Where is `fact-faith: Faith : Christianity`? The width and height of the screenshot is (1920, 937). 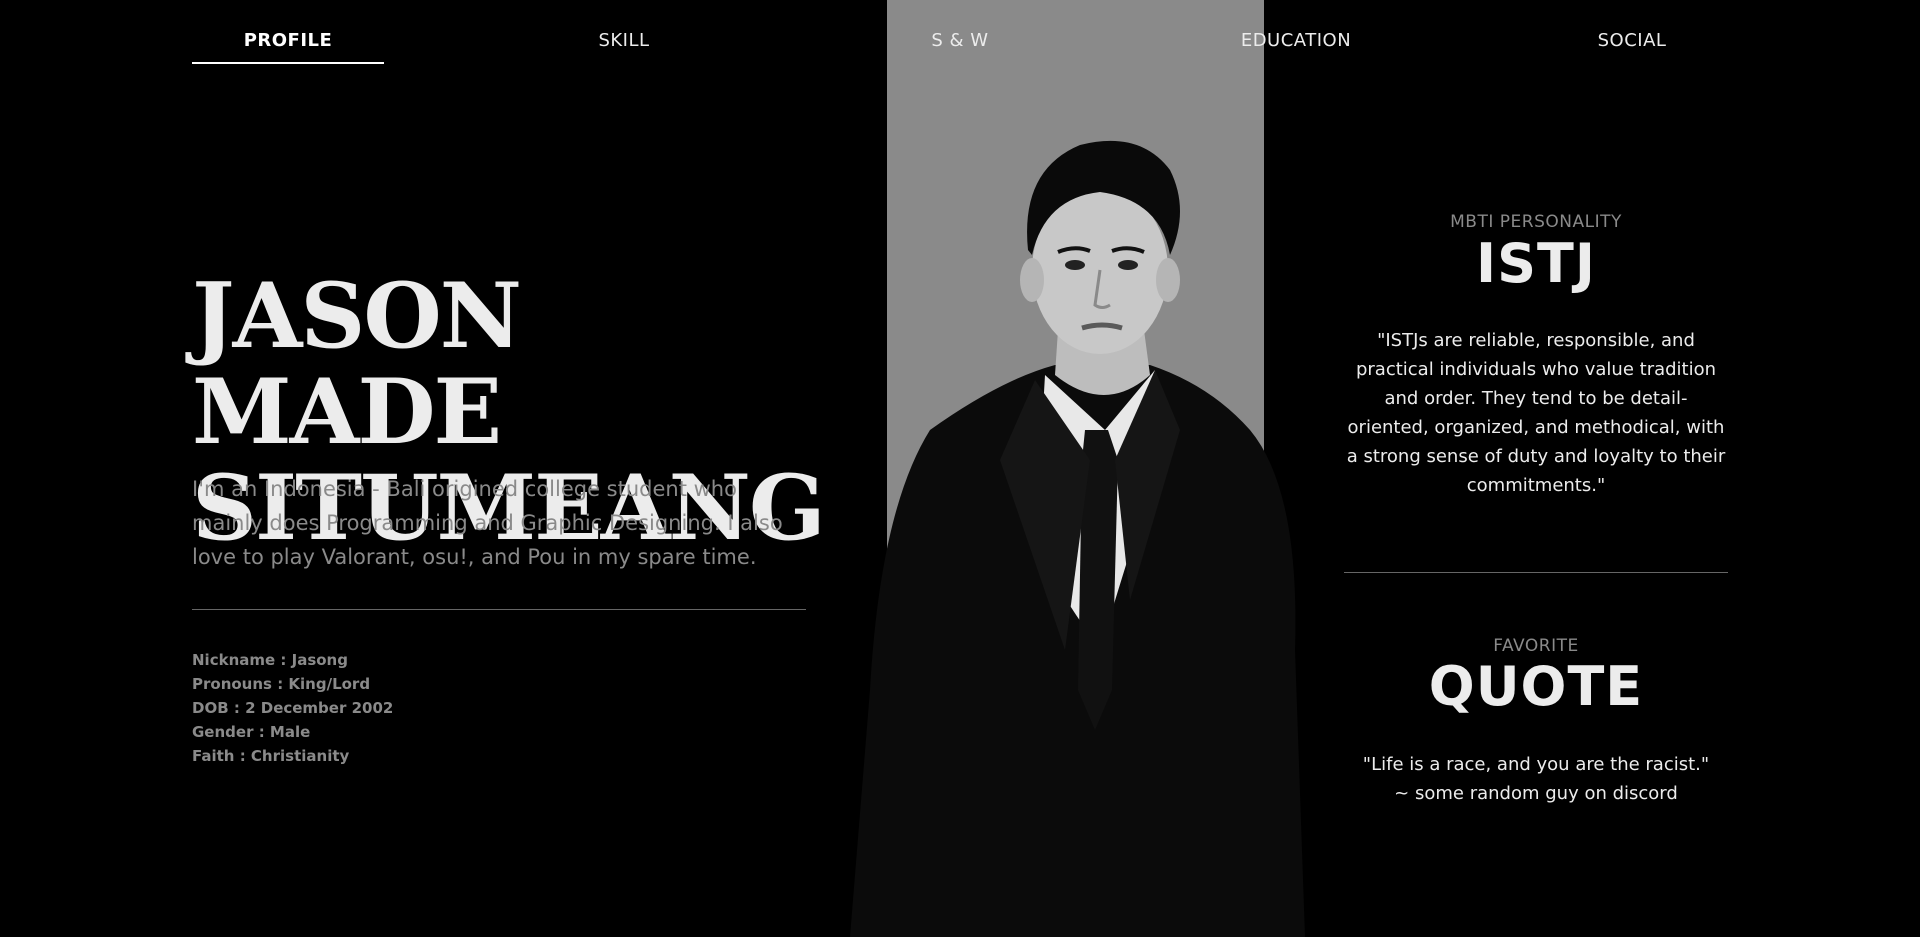 fact-faith: Faith : Christianity is located at coordinates (271, 756).